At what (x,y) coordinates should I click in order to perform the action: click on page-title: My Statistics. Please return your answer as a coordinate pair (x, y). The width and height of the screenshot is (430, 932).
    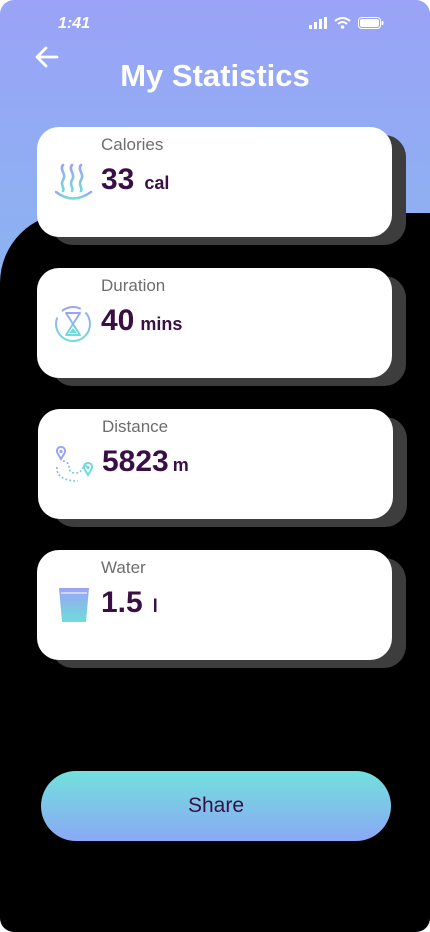
    Looking at the image, I should click on (215, 75).